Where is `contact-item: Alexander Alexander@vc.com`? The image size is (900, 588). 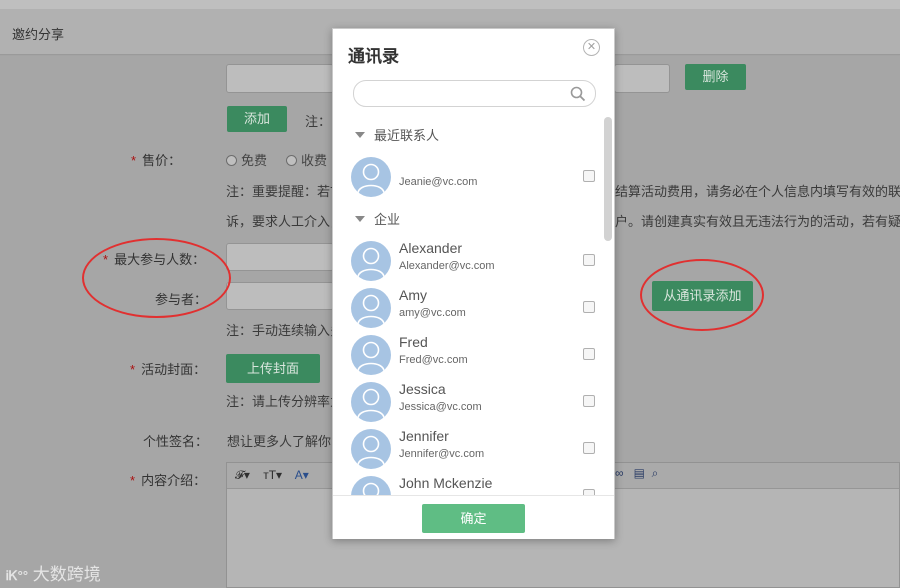 contact-item: Alexander Alexander@vc.com is located at coordinates (468, 261).